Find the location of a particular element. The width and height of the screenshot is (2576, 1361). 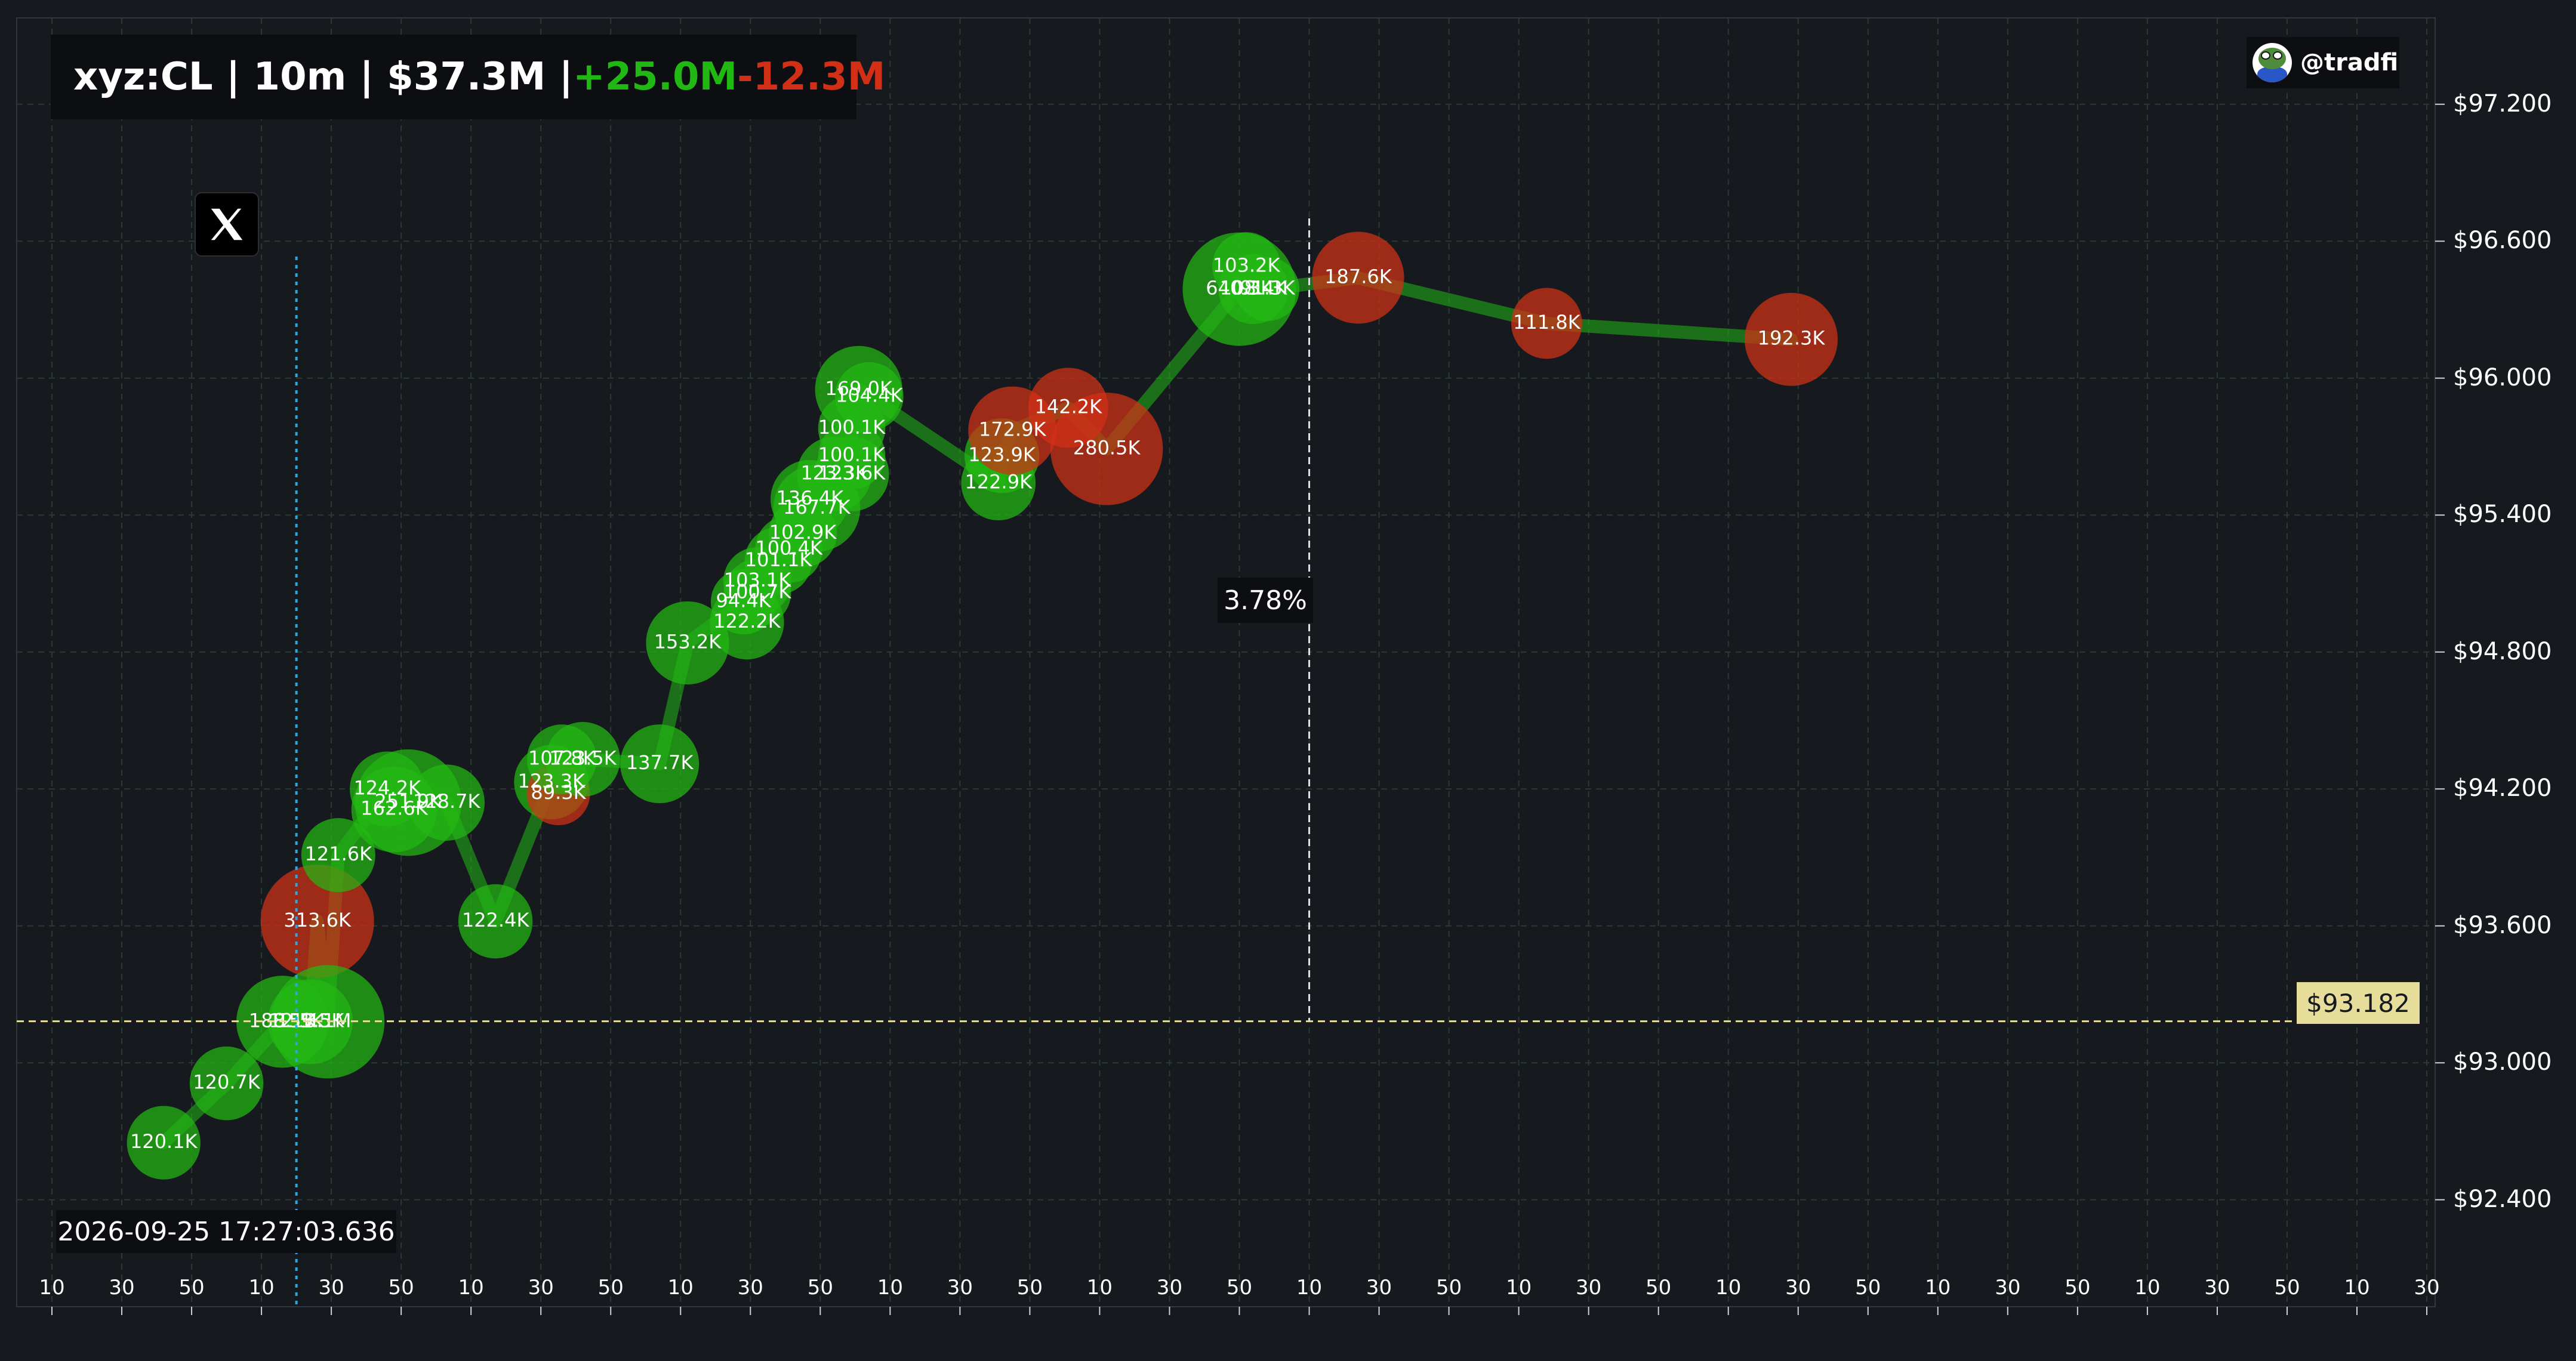

trade-size-label: 128.7K is located at coordinates (447, 801).